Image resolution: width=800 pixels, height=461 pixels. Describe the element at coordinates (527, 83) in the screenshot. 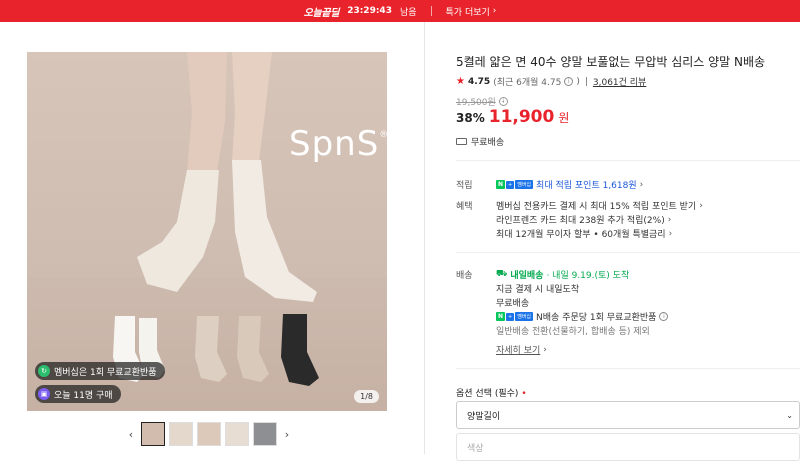

I see `rating-detail: (최근 6개월 4.75` at that location.